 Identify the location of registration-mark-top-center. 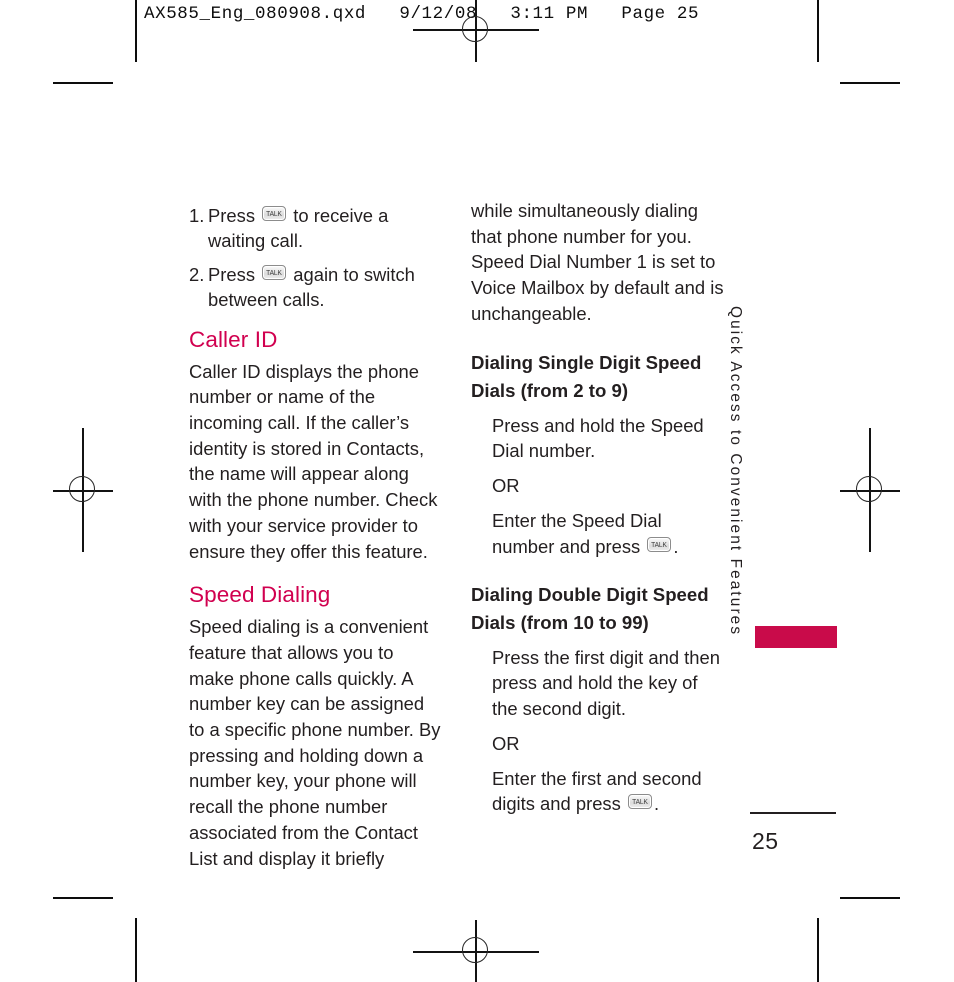
(476, 30).